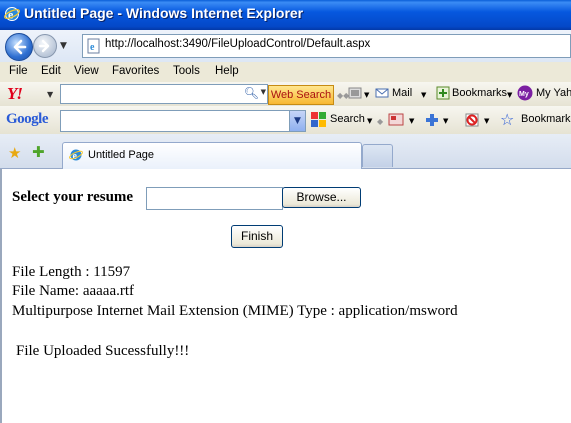  I want to click on my-yahoo-button: My Yah, so click(553, 93).